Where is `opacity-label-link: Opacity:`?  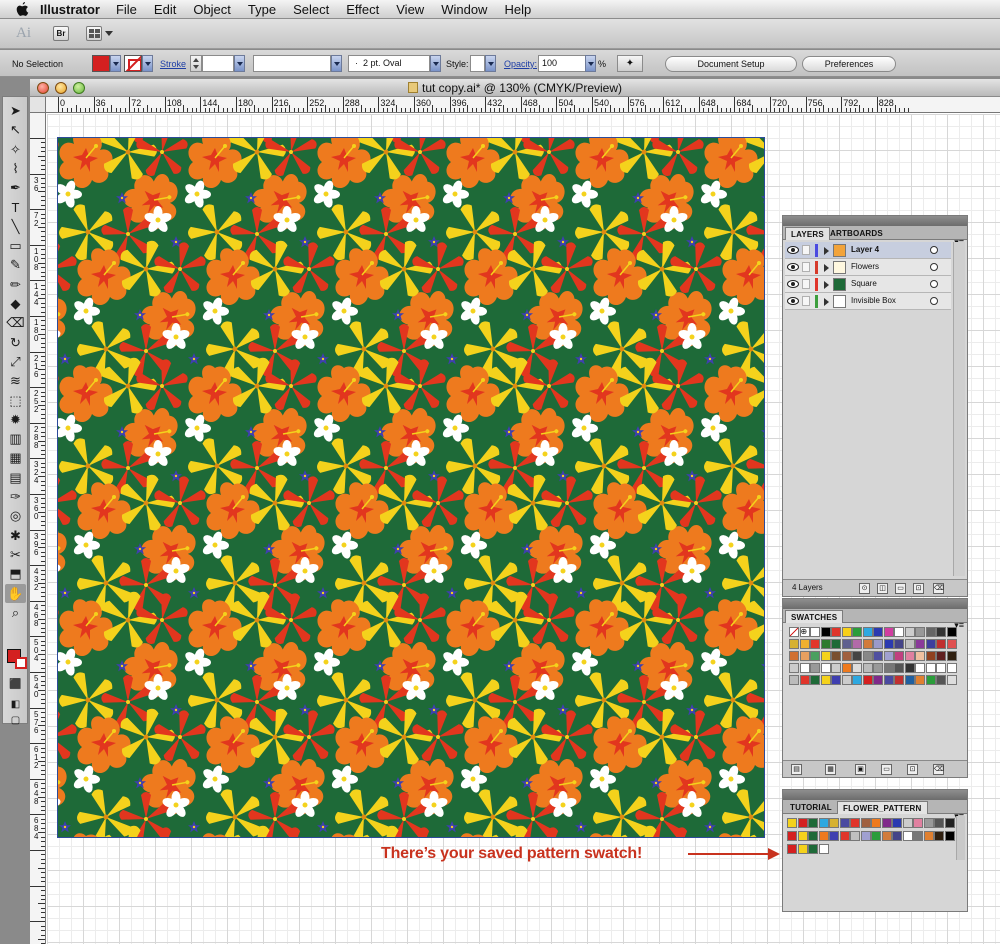 opacity-label-link: Opacity: is located at coordinates (520, 64).